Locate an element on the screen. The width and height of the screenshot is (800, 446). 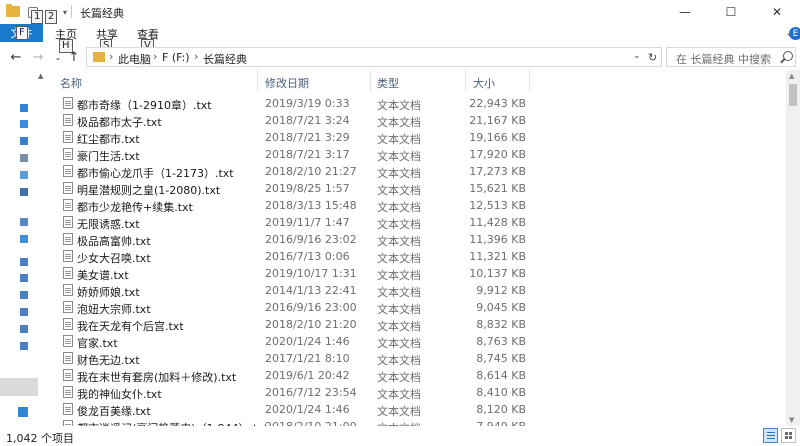
customize-quick-access-icon: ▾ is located at coordinates (65, 12).